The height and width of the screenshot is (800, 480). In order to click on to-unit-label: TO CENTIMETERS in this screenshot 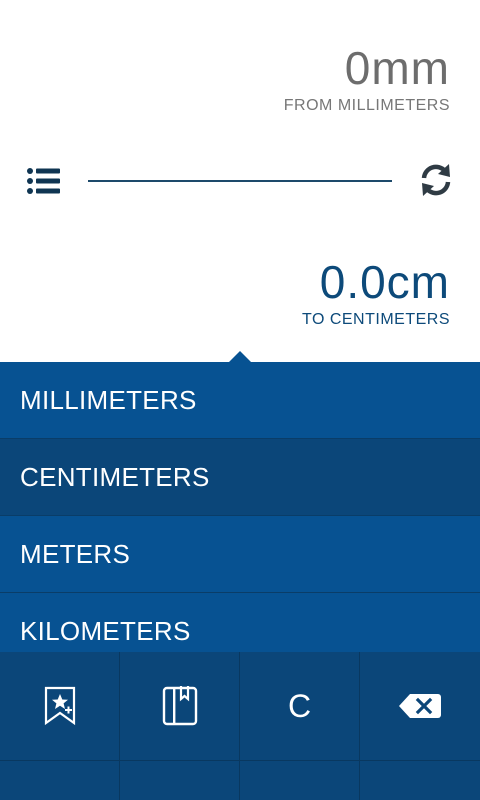, I will do `click(375, 319)`.